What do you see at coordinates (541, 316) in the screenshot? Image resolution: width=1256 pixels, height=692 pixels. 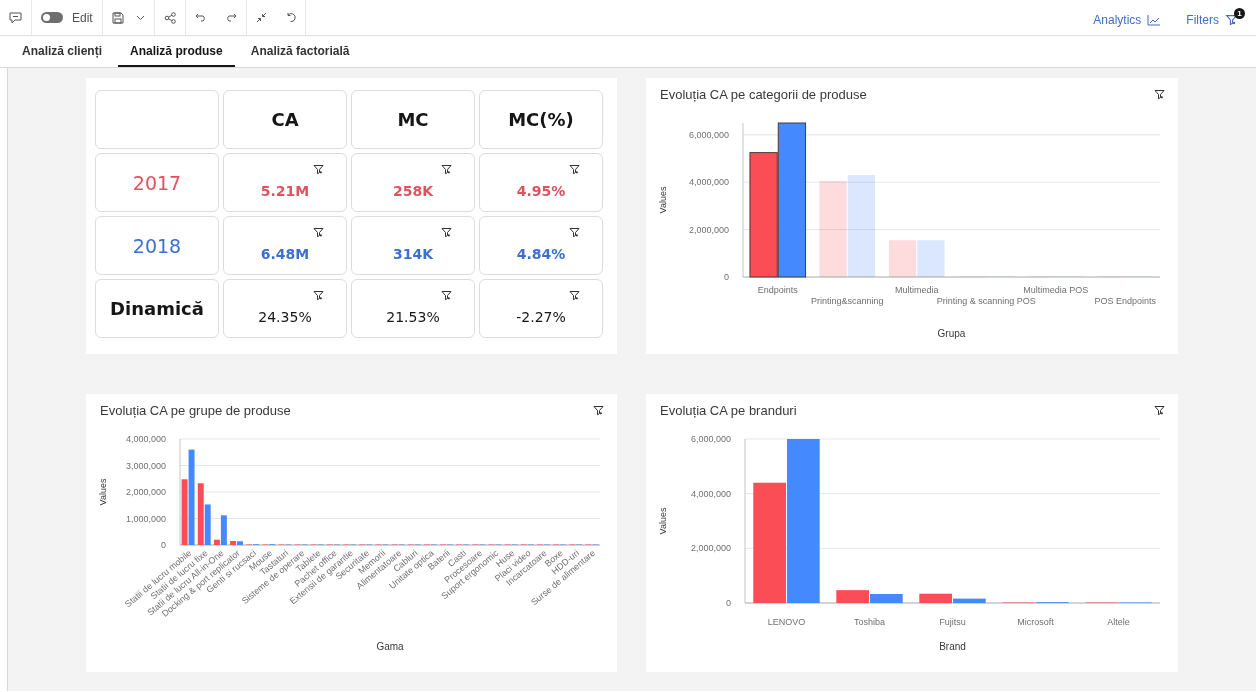 I see `metric-value: -2.27%` at bounding box center [541, 316].